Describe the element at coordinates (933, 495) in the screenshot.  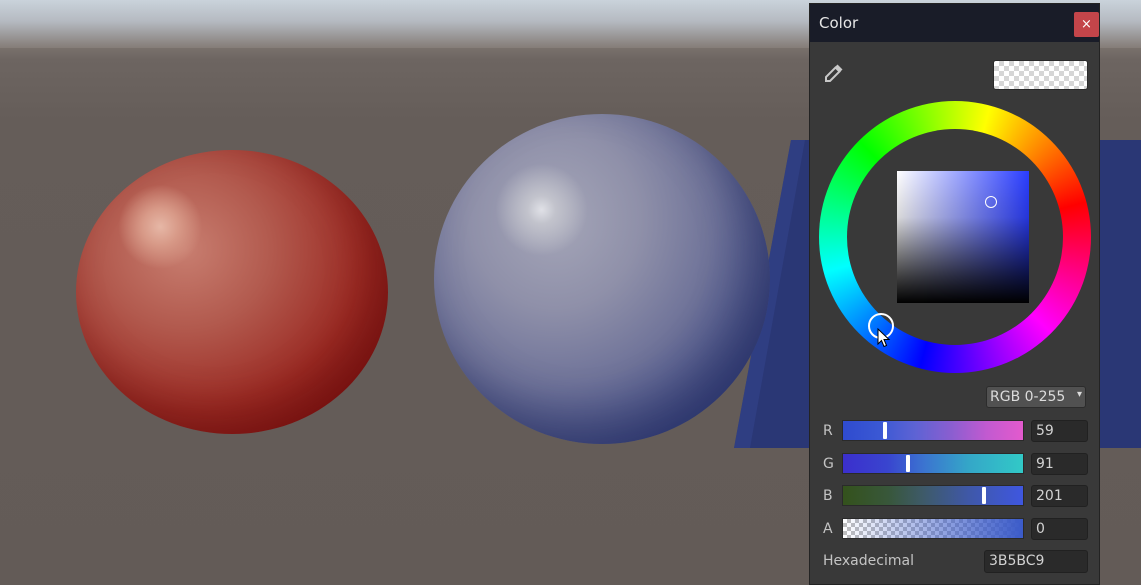
I see `blue-channel-slider` at that location.